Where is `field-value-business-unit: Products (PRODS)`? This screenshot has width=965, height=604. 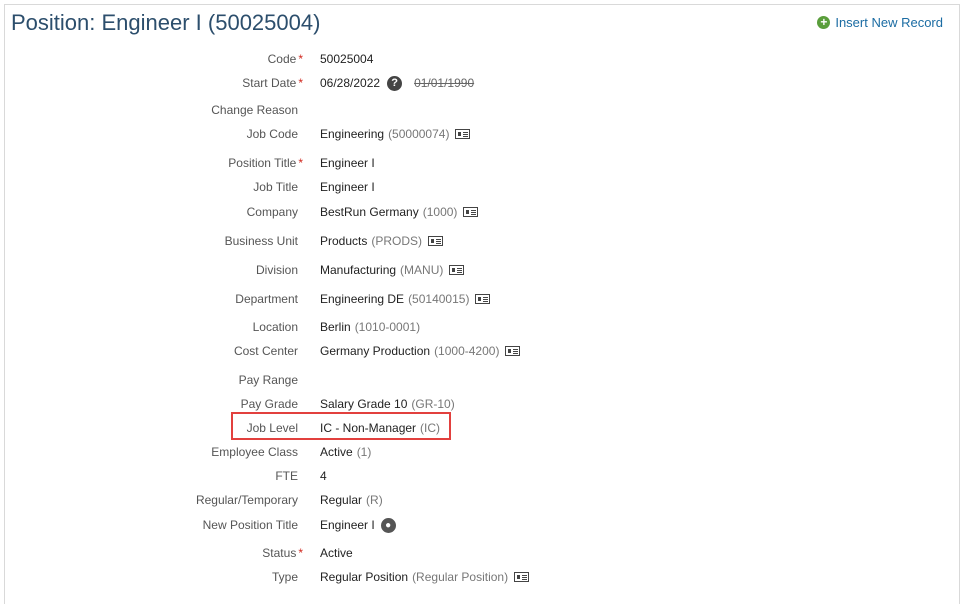 field-value-business-unit: Products (PRODS) is located at coordinates (382, 241).